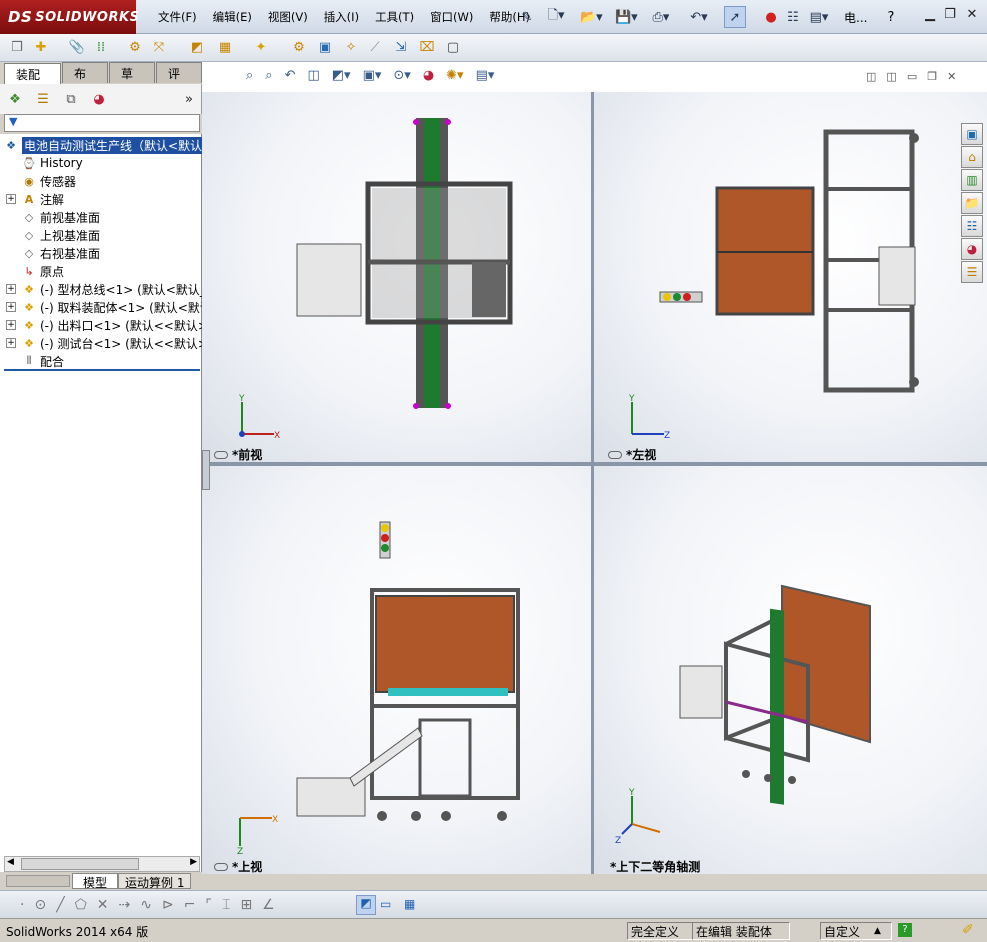 This screenshot has width=987, height=942. I want to click on point-icon: ·, so click(22, 905).